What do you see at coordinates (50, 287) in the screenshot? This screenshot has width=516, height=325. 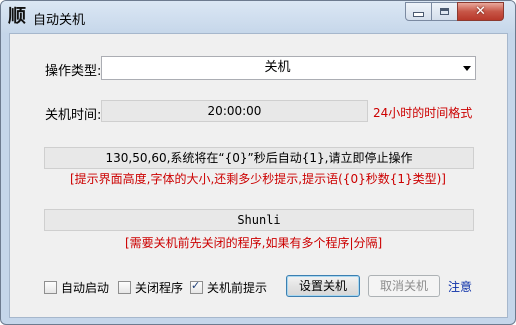 I see `autostart-box` at bounding box center [50, 287].